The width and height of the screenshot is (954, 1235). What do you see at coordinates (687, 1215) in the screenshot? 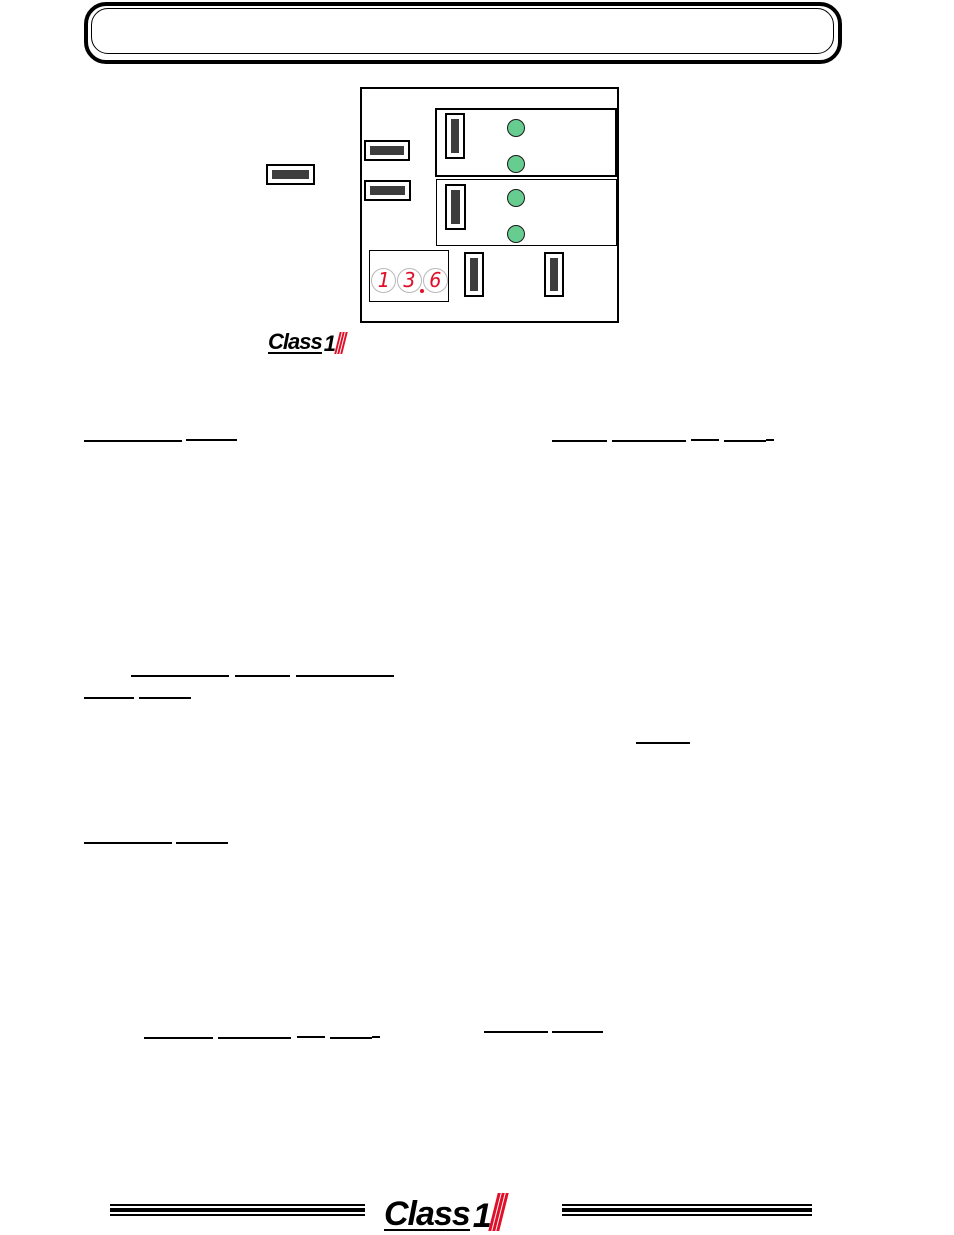
I see `footer-rule-right-thin` at bounding box center [687, 1215].